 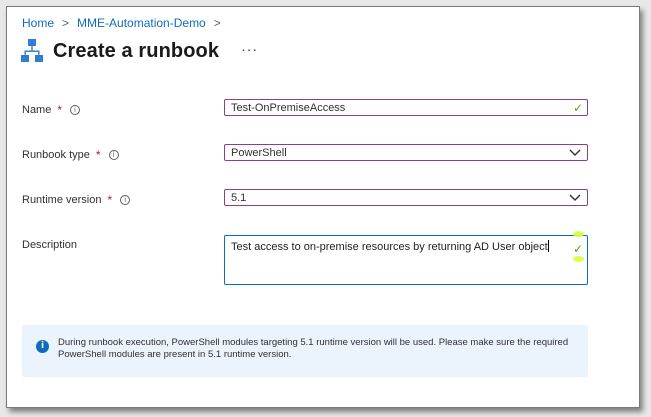 What do you see at coordinates (249, 49) in the screenshot?
I see `more-options-button: ···` at bounding box center [249, 49].